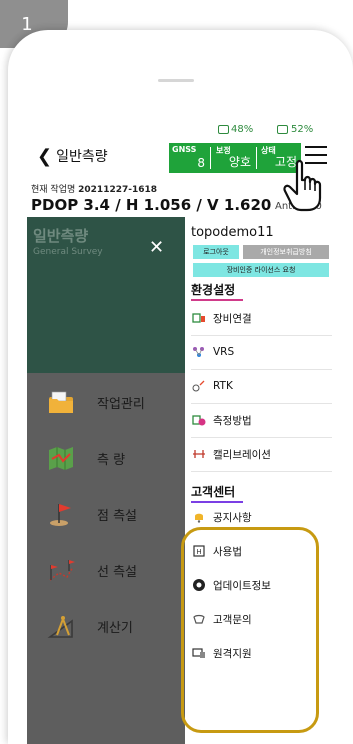 The height and width of the screenshot is (744, 353). I want to click on menu-label: 선 측설, so click(117, 572).